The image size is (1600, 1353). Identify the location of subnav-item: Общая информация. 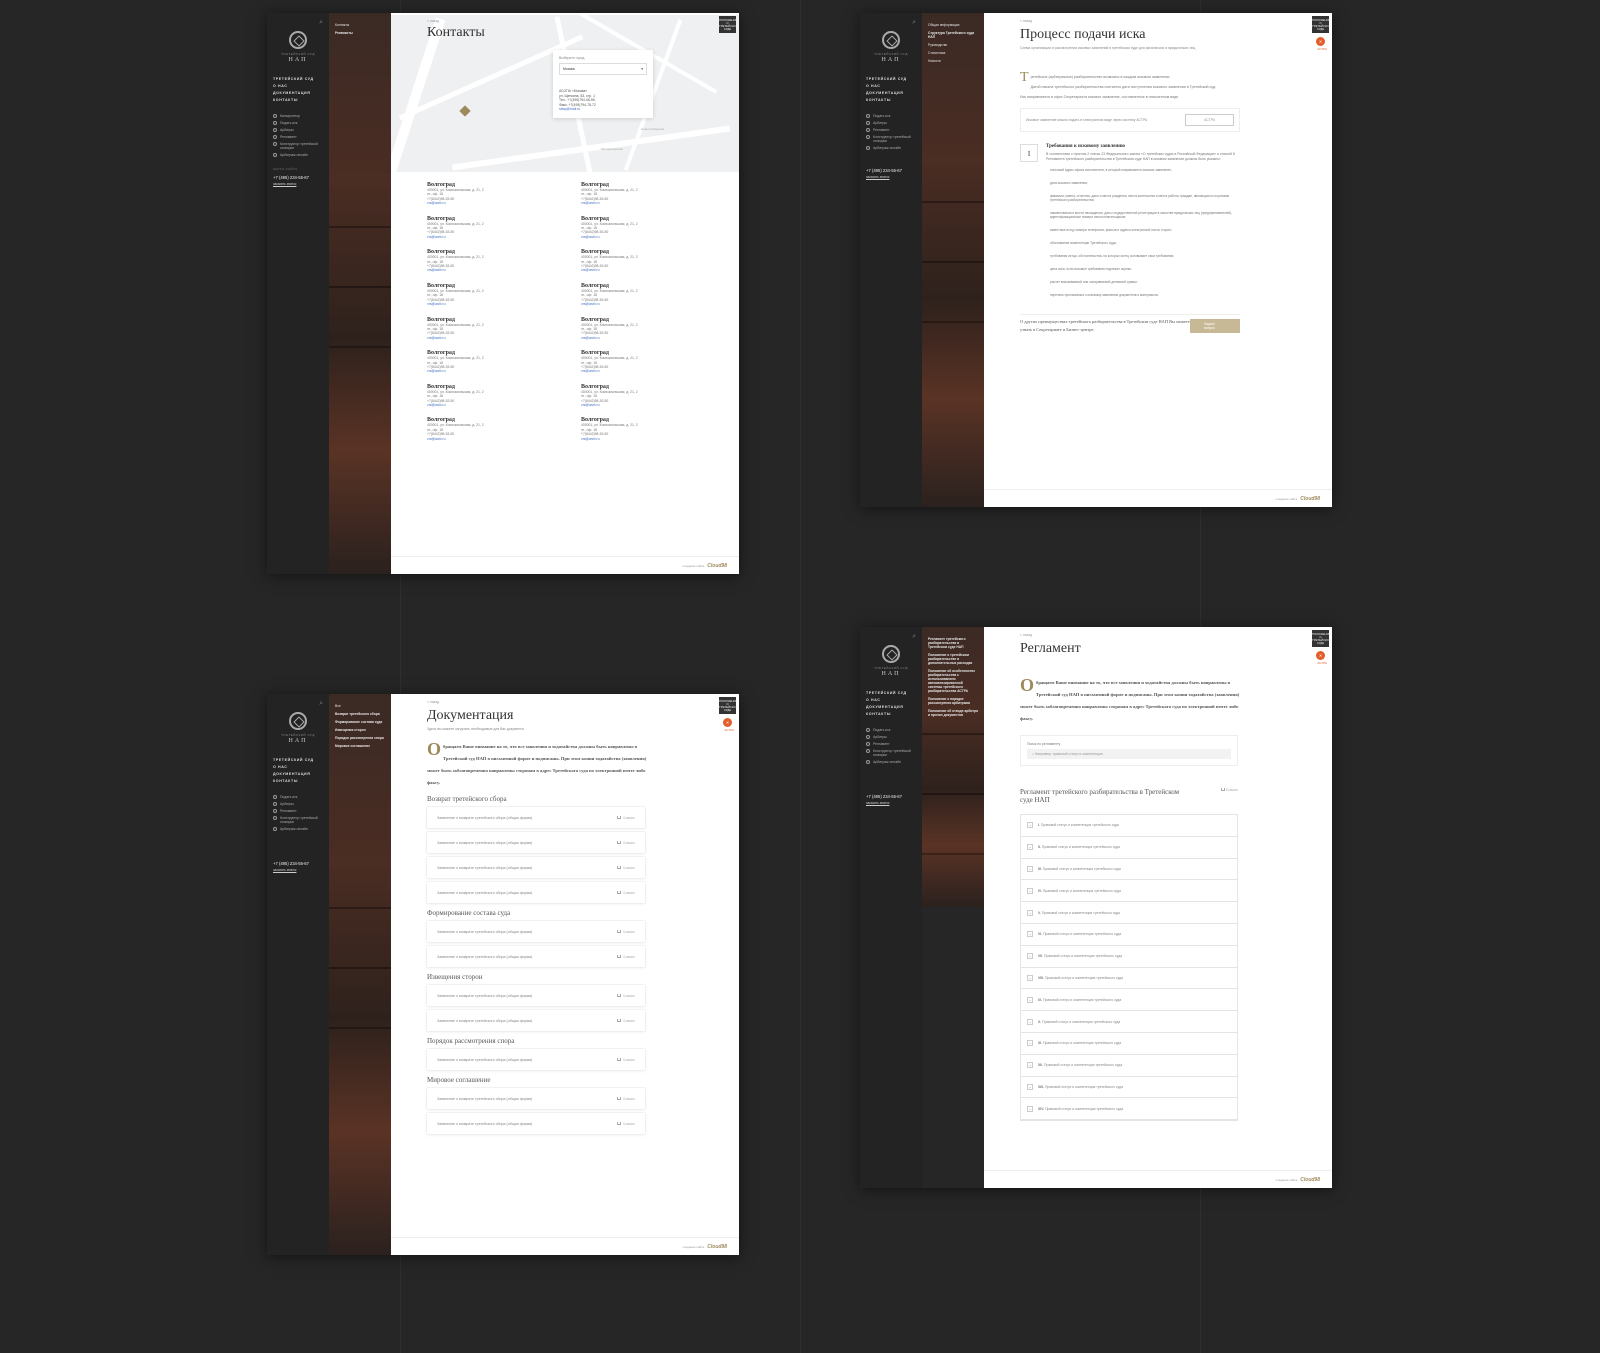
(953, 25).